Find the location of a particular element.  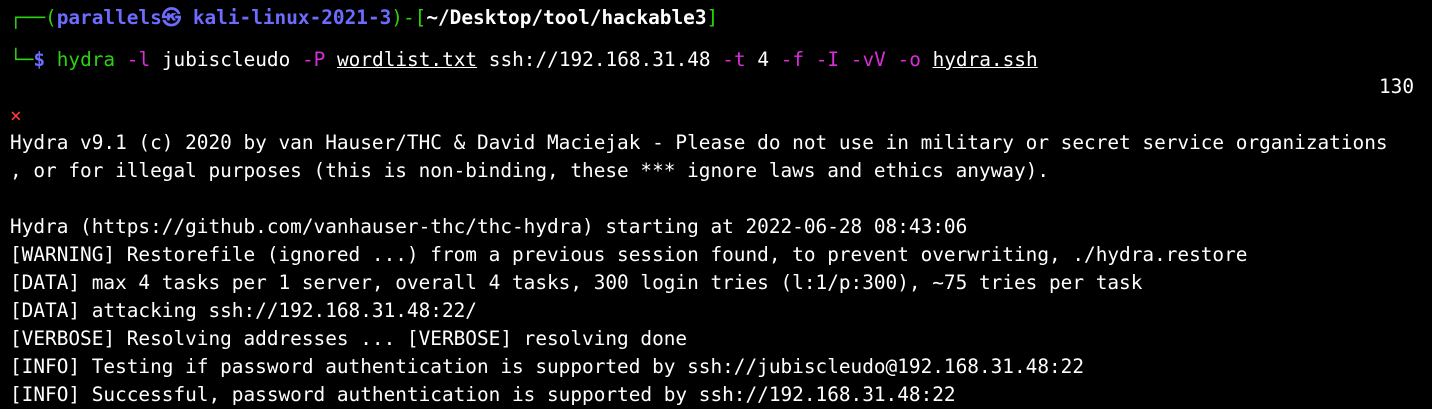

command-token: hydra.ssh is located at coordinates (985, 59).